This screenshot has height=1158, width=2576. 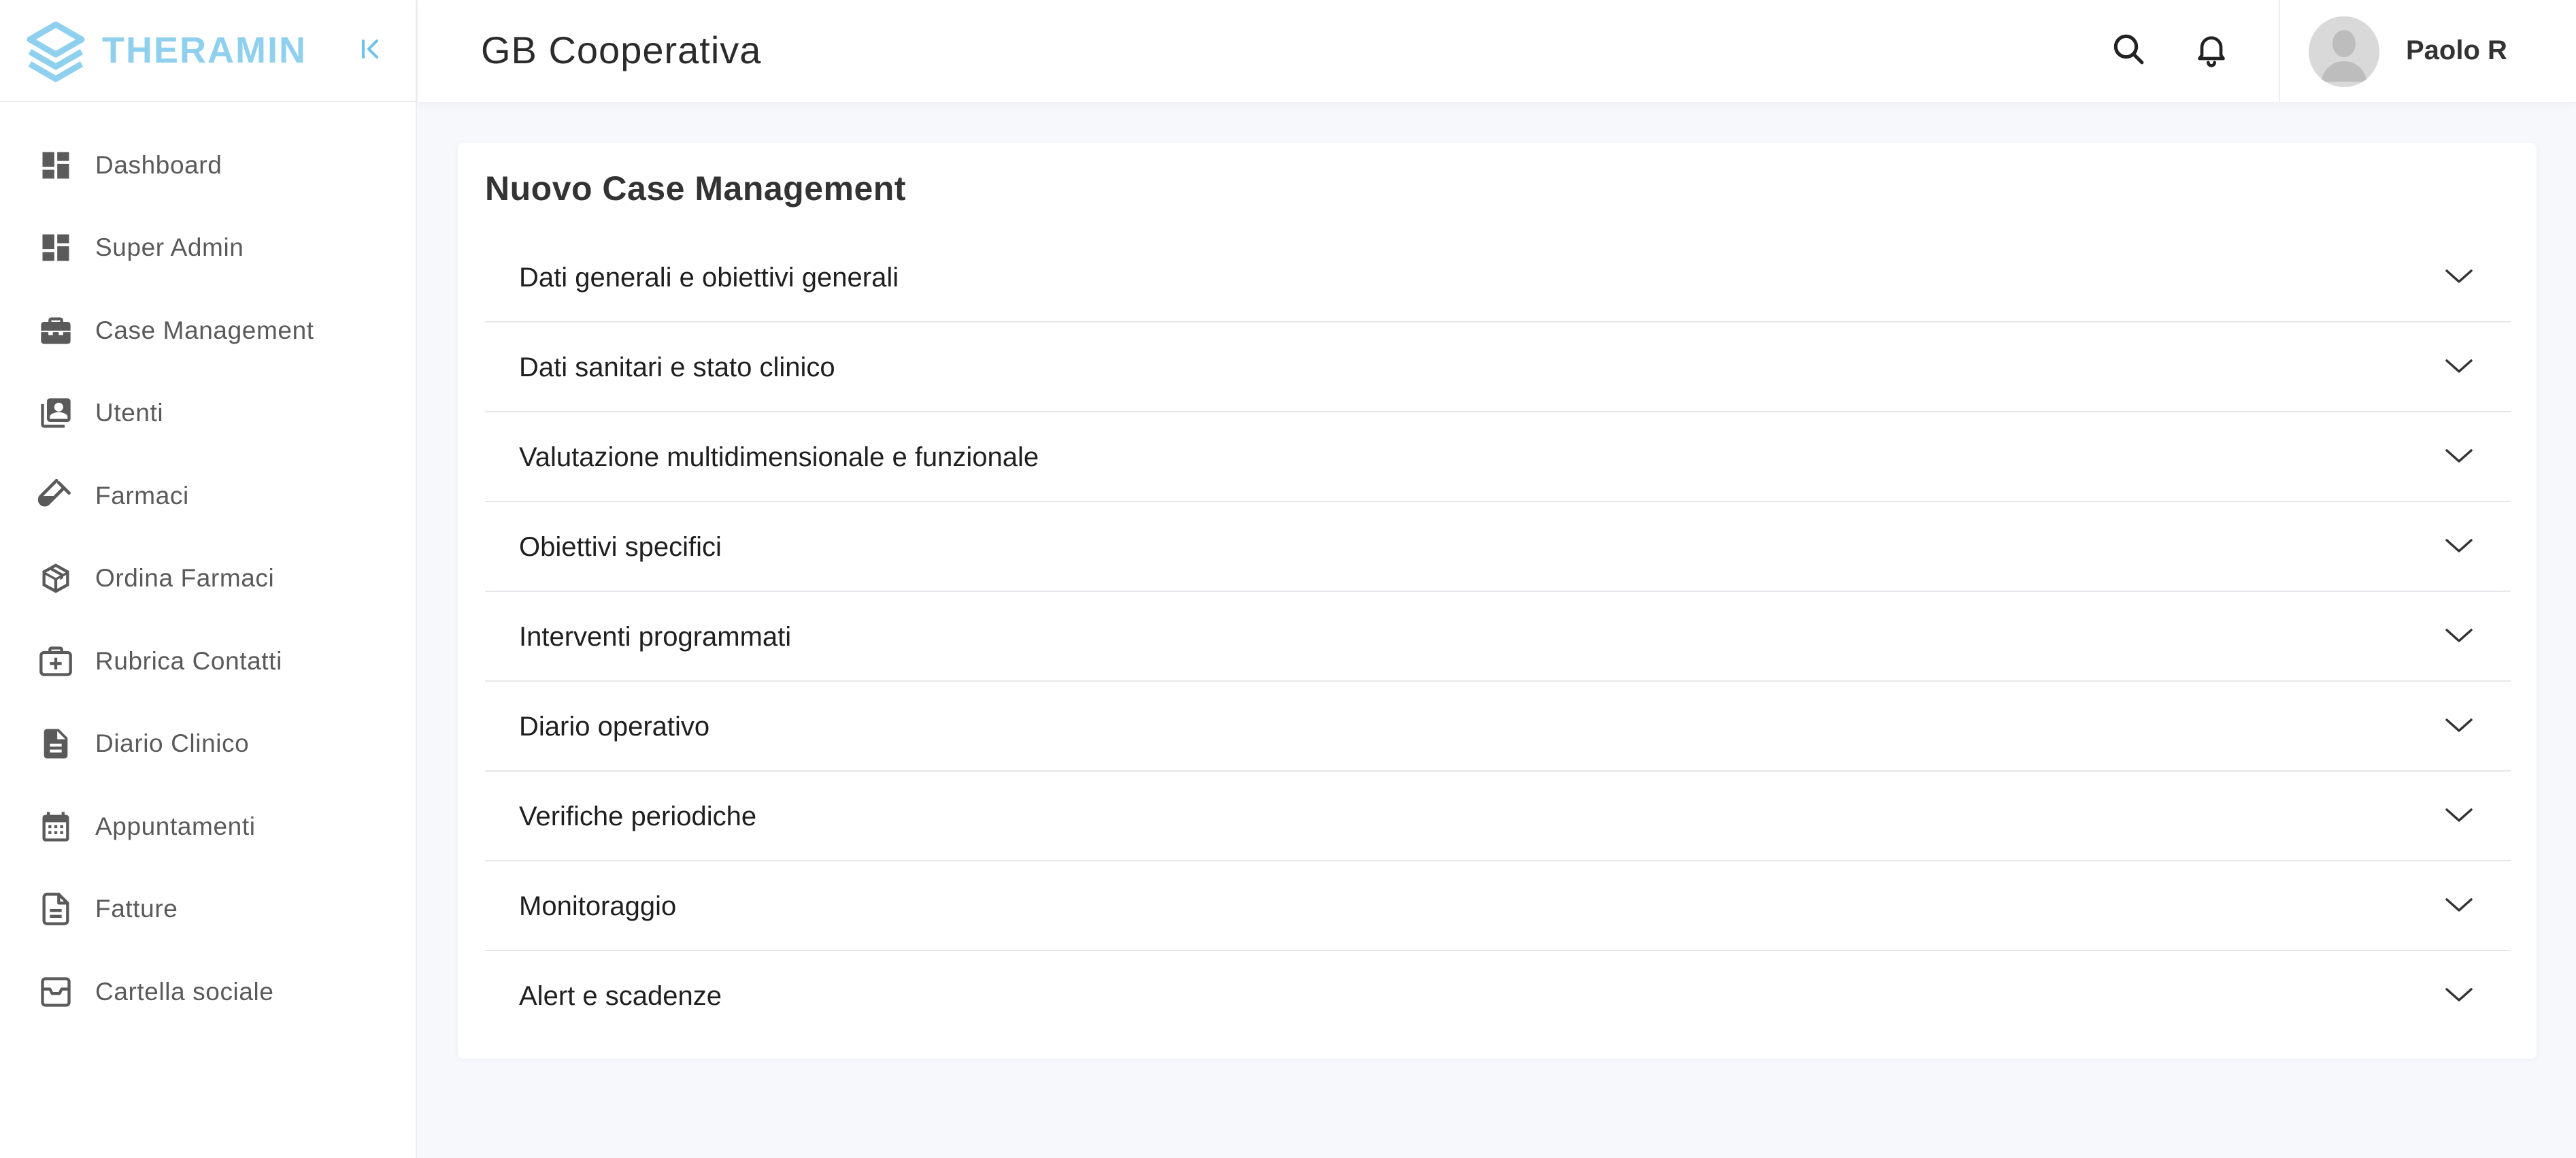 What do you see at coordinates (1498, 727) in the screenshot?
I see `accordion-item: Diario operativo` at bounding box center [1498, 727].